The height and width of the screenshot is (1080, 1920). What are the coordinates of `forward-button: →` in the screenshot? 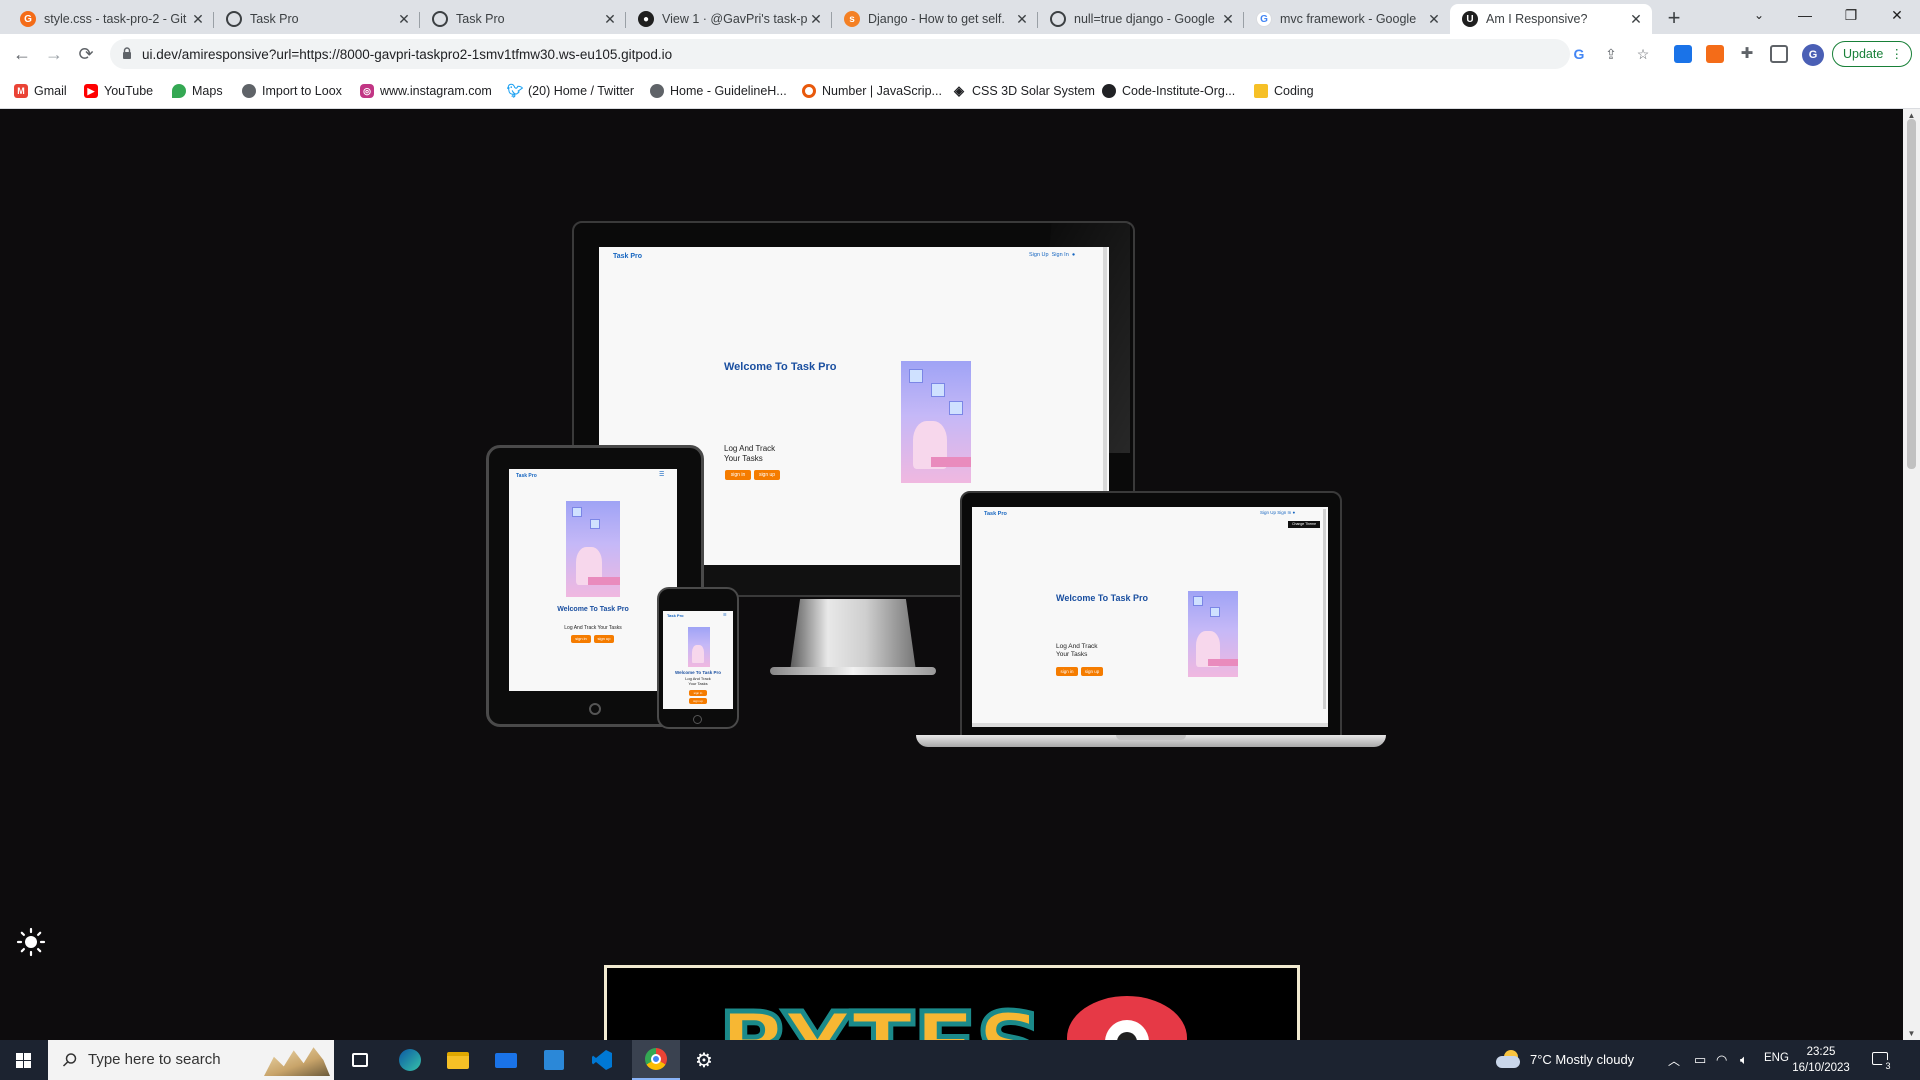 It's located at (54, 54).